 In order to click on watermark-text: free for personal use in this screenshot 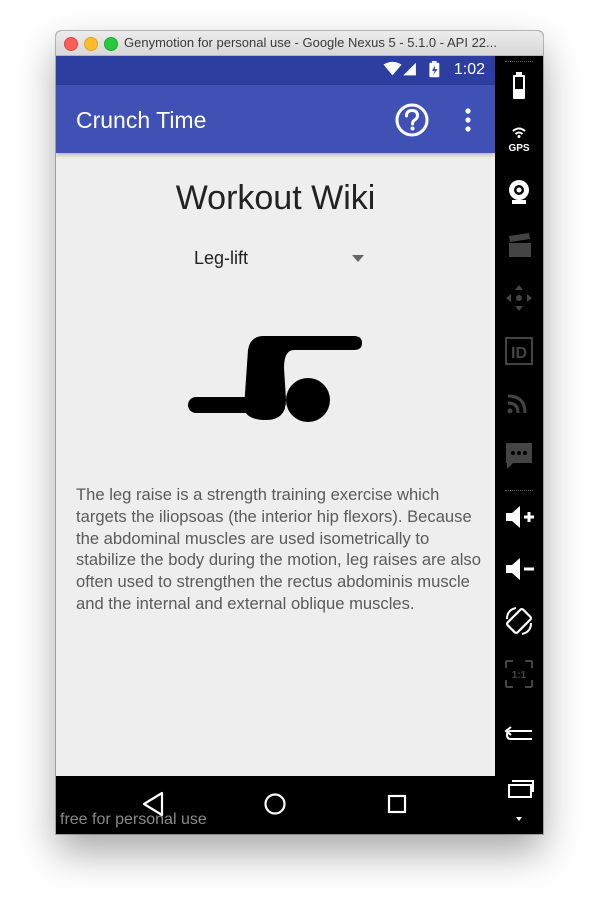, I will do `click(133, 819)`.